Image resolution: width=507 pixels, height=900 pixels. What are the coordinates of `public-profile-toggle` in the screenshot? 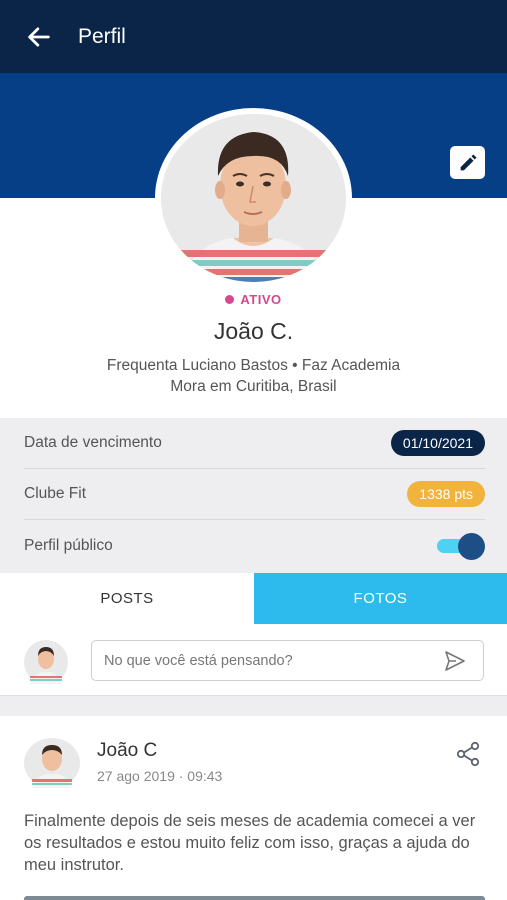 It's located at (461, 546).